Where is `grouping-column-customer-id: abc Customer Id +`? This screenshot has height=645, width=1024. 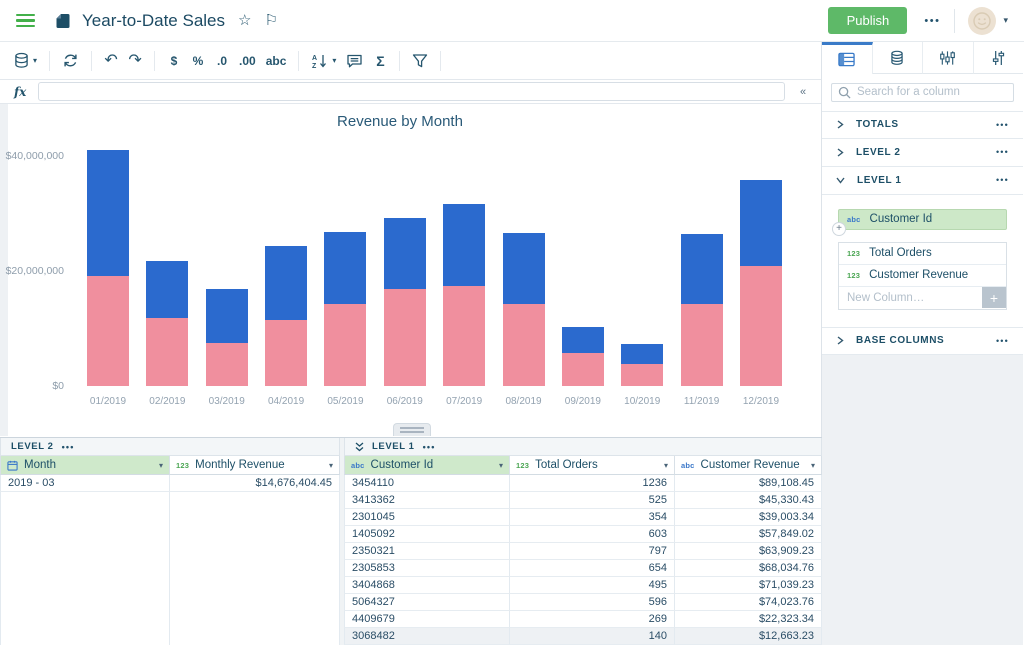 grouping-column-customer-id: abc Customer Id + is located at coordinates (919, 222).